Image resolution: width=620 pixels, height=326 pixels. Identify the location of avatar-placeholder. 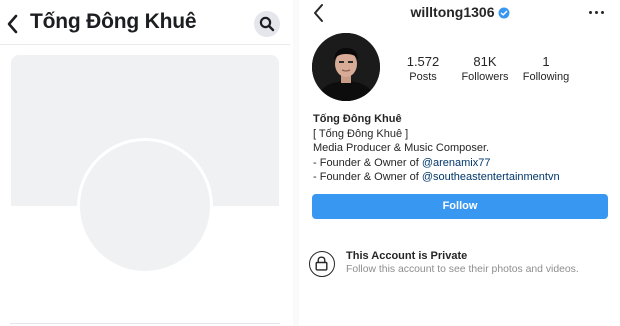
(145, 206).